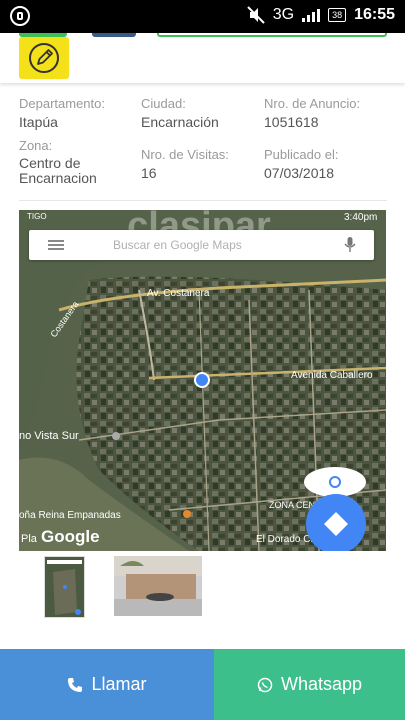 The height and width of the screenshot is (720, 405). What do you see at coordinates (301, 154) in the screenshot?
I see `publicado-label: Publicado el:` at bounding box center [301, 154].